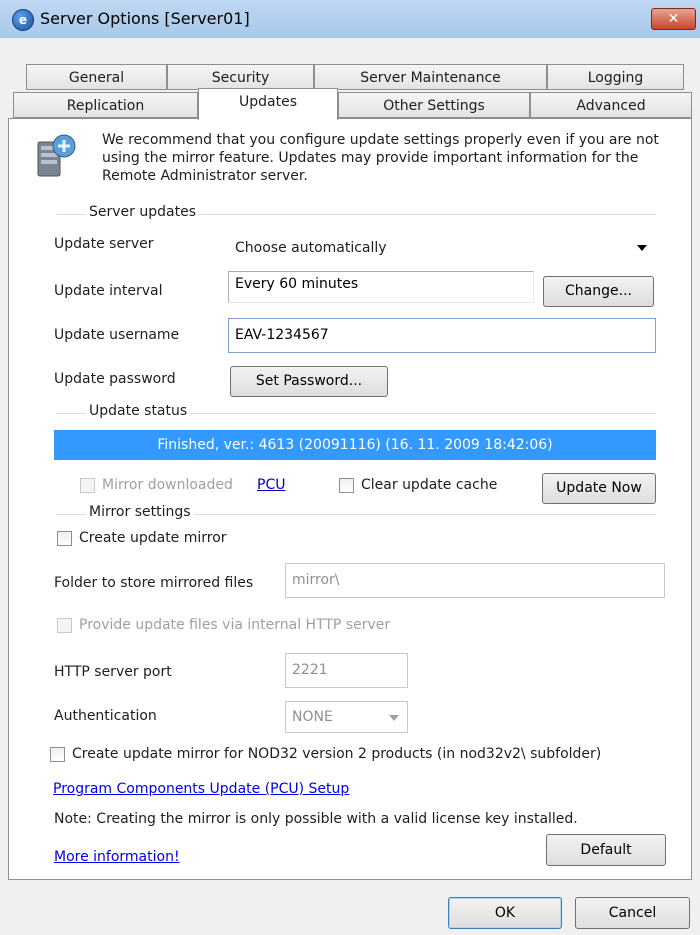  I want to click on cancel-button: Cancel, so click(632, 913).